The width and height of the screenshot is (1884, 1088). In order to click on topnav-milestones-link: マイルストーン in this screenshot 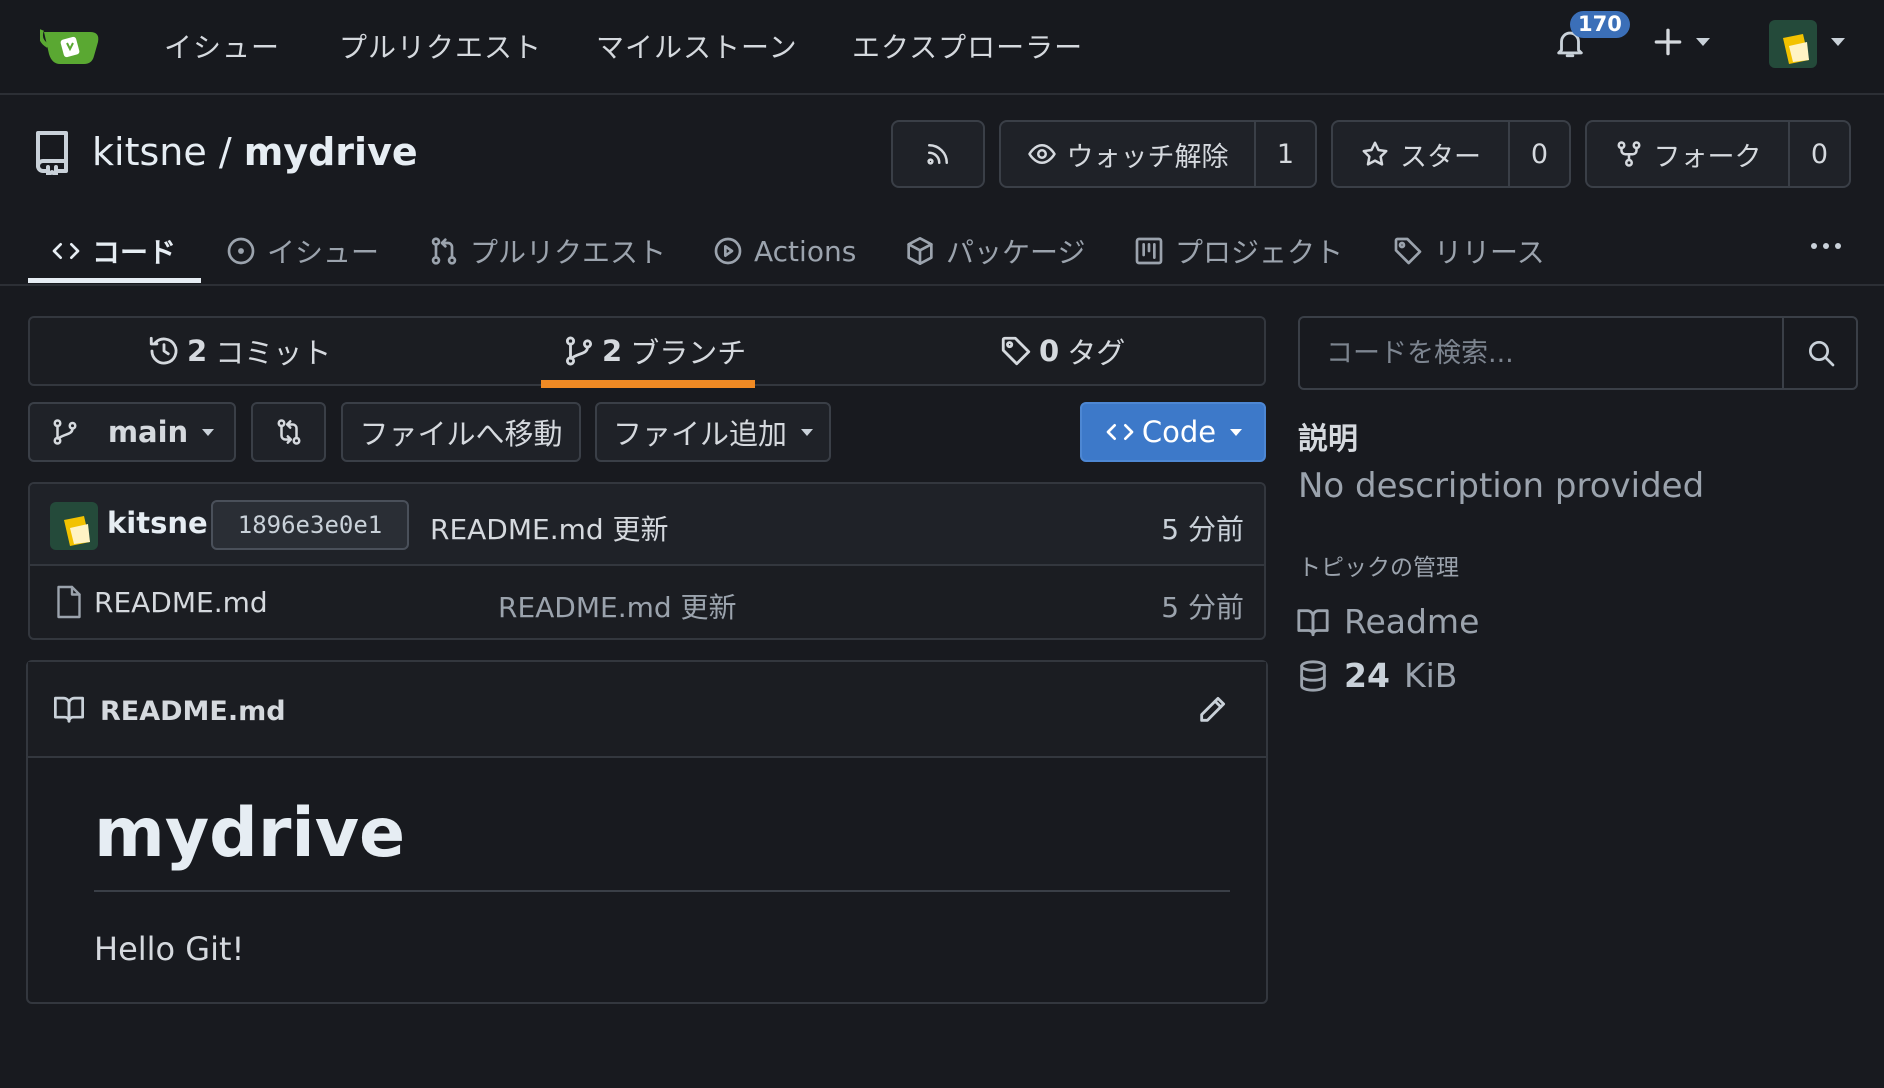, I will do `click(697, 46)`.